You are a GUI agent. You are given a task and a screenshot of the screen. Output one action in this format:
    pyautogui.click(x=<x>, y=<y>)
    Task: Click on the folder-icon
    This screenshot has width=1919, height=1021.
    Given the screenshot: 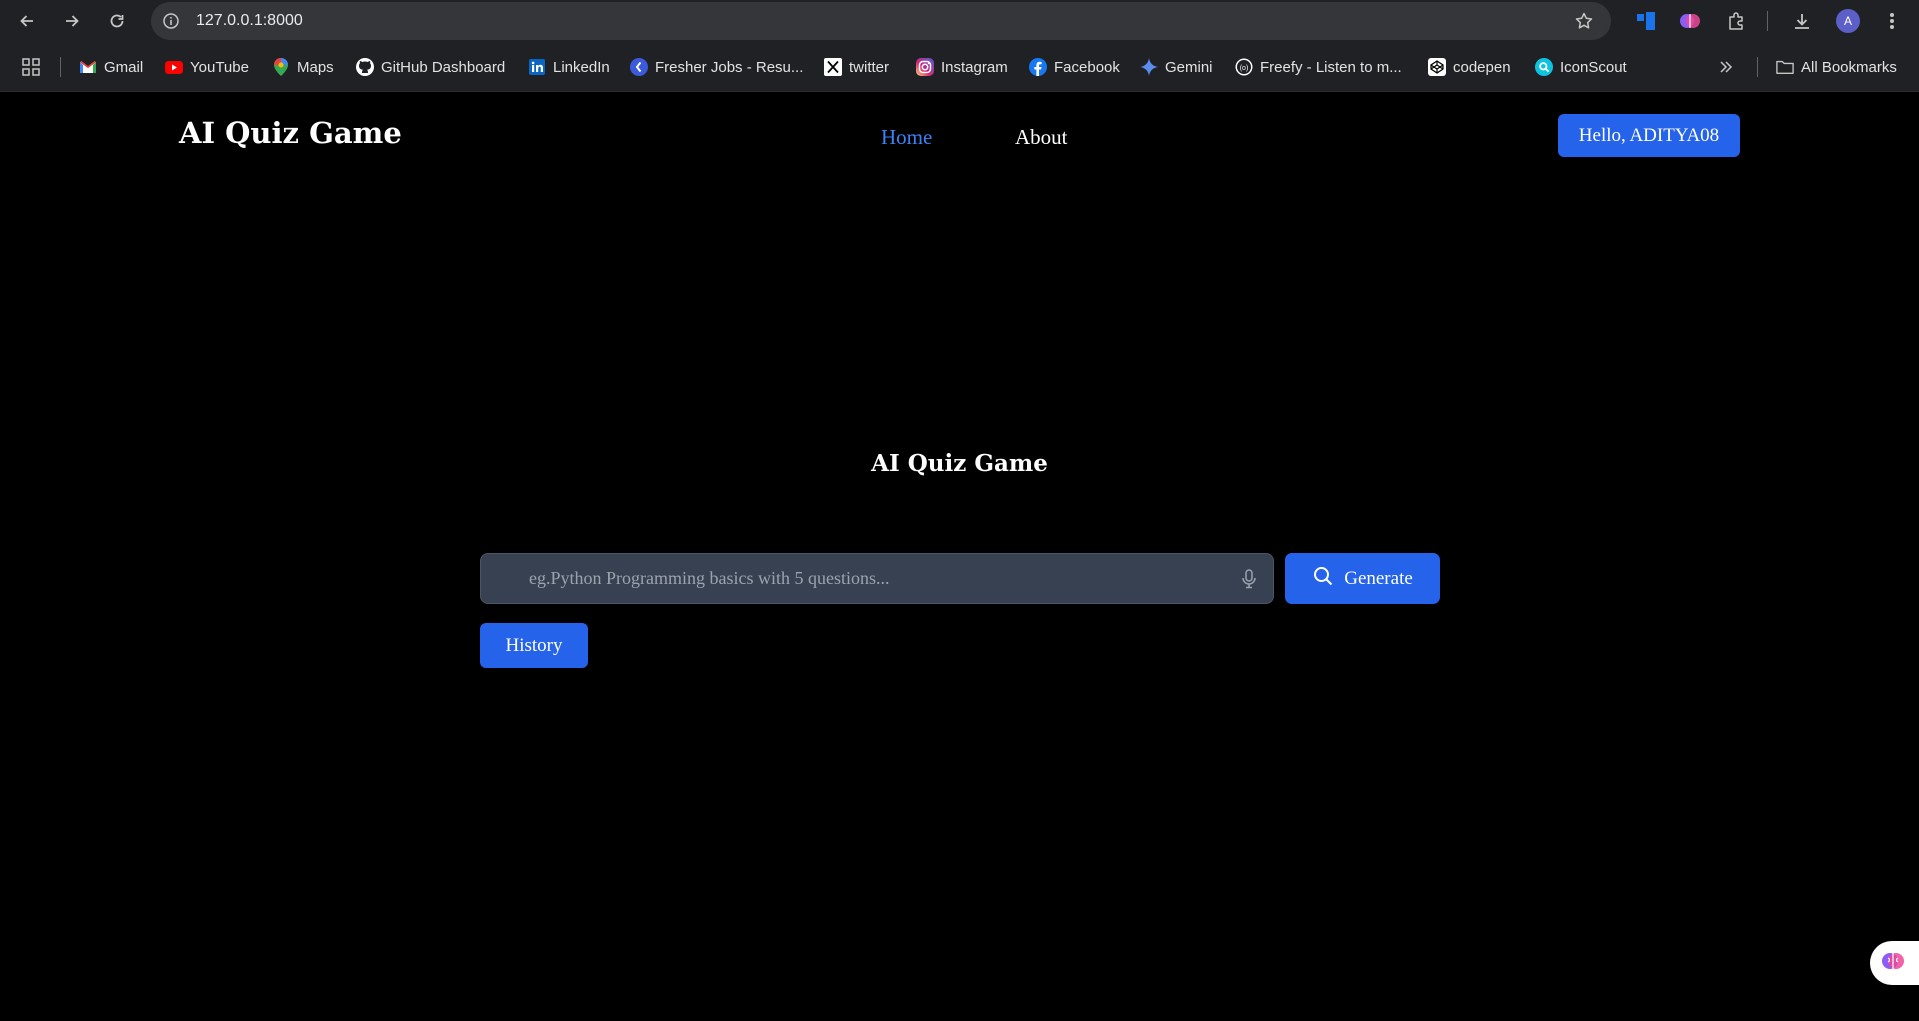 What is the action you would take?
    pyautogui.click(x=1785, y=67)
    